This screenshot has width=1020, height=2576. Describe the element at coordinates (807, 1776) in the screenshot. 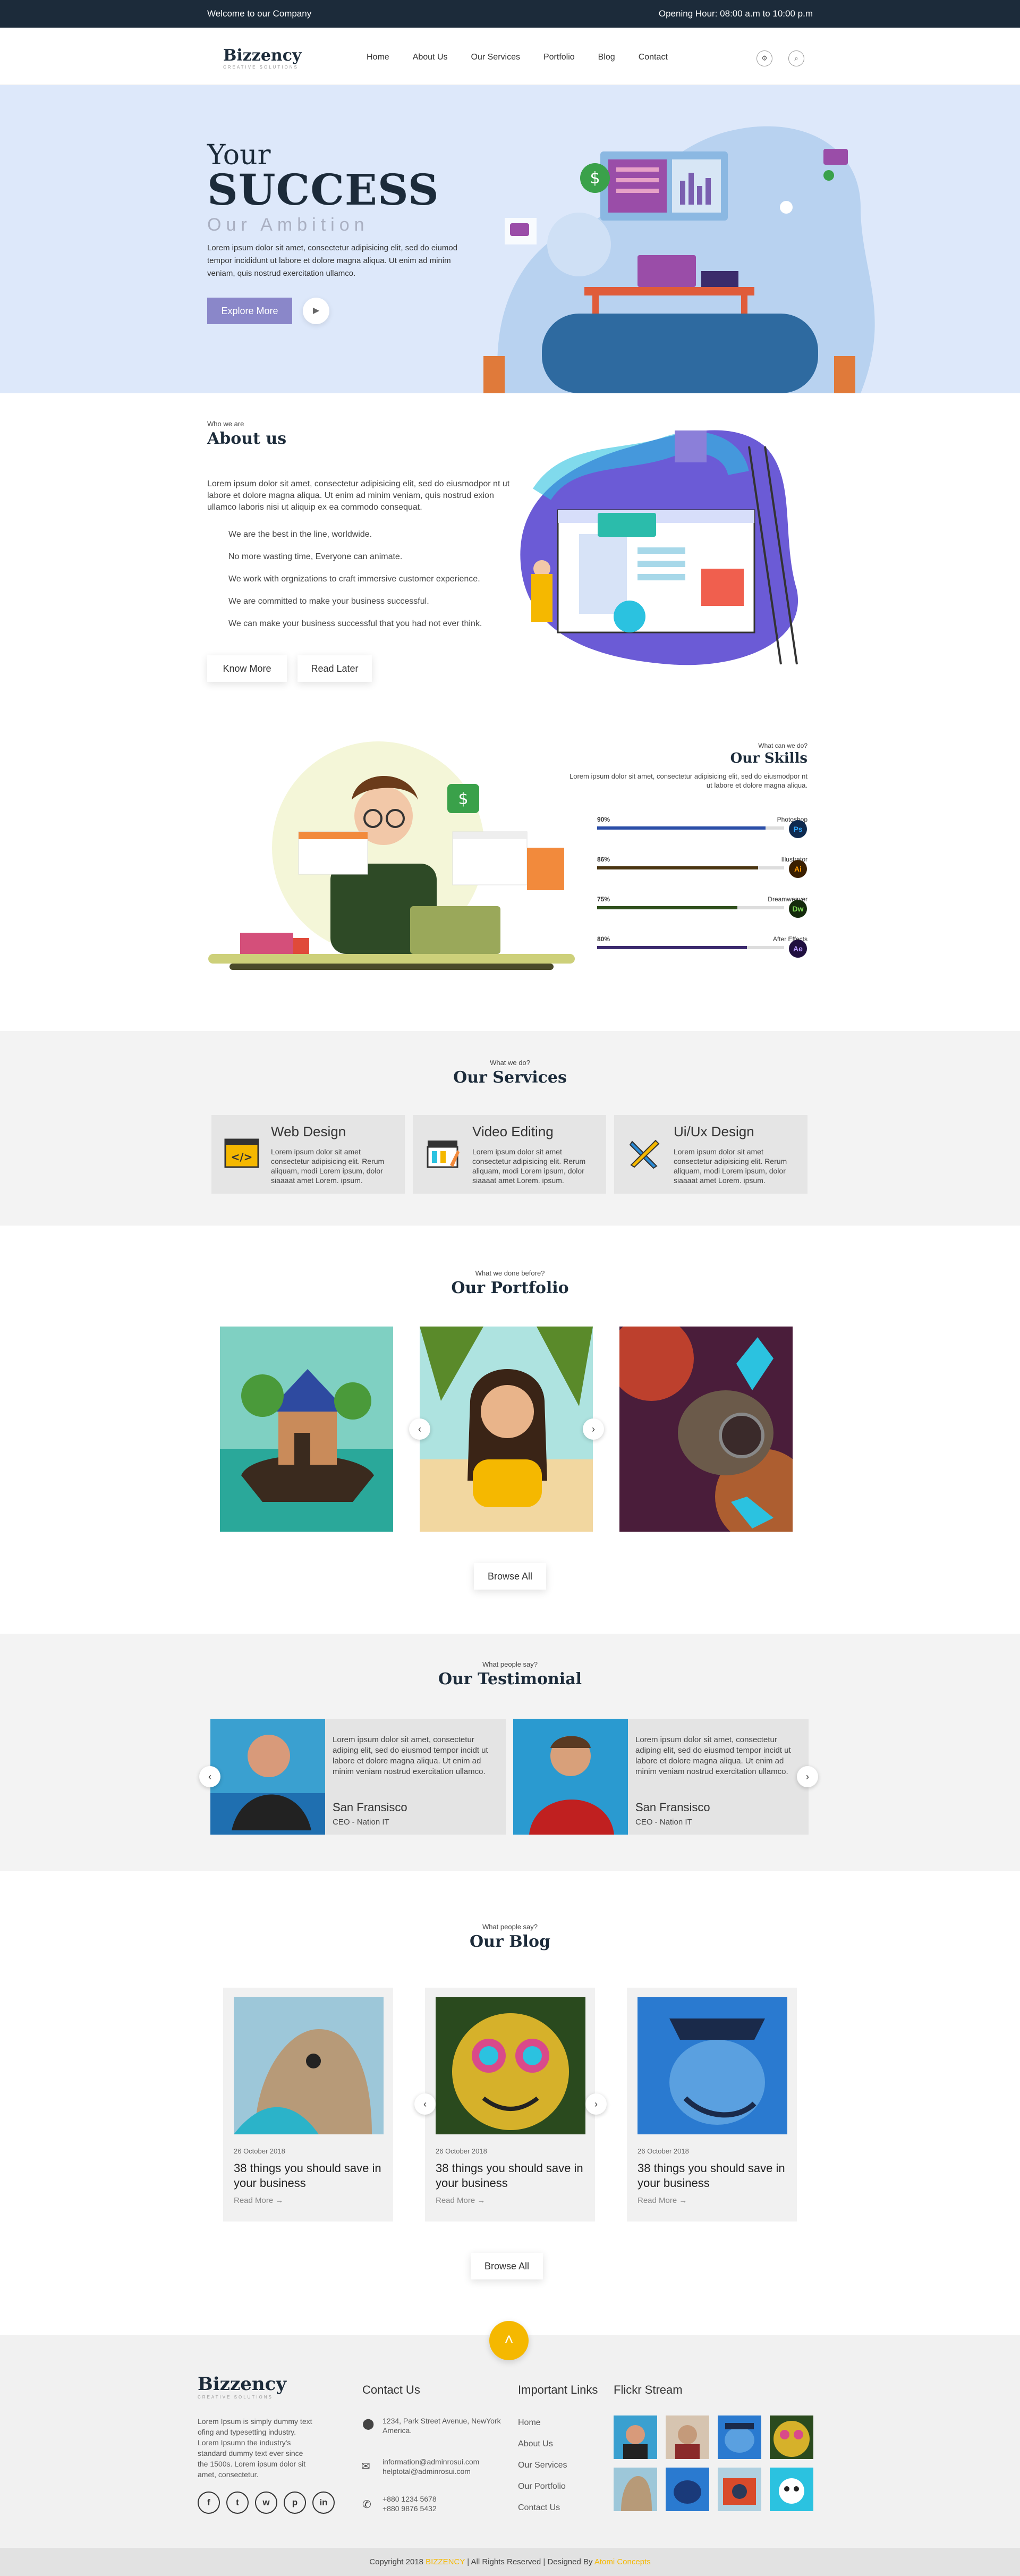

I see `testimonial-next-arrow: ›` at that location.